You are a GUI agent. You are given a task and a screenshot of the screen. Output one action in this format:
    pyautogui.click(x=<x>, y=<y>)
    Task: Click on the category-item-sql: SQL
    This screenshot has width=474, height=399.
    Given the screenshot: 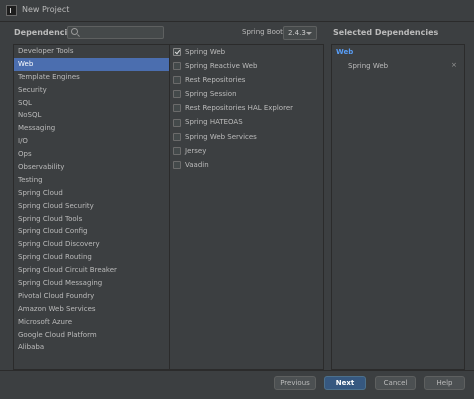 What is the action you would take?
    pyautogui.click(x=91, y=103)
    